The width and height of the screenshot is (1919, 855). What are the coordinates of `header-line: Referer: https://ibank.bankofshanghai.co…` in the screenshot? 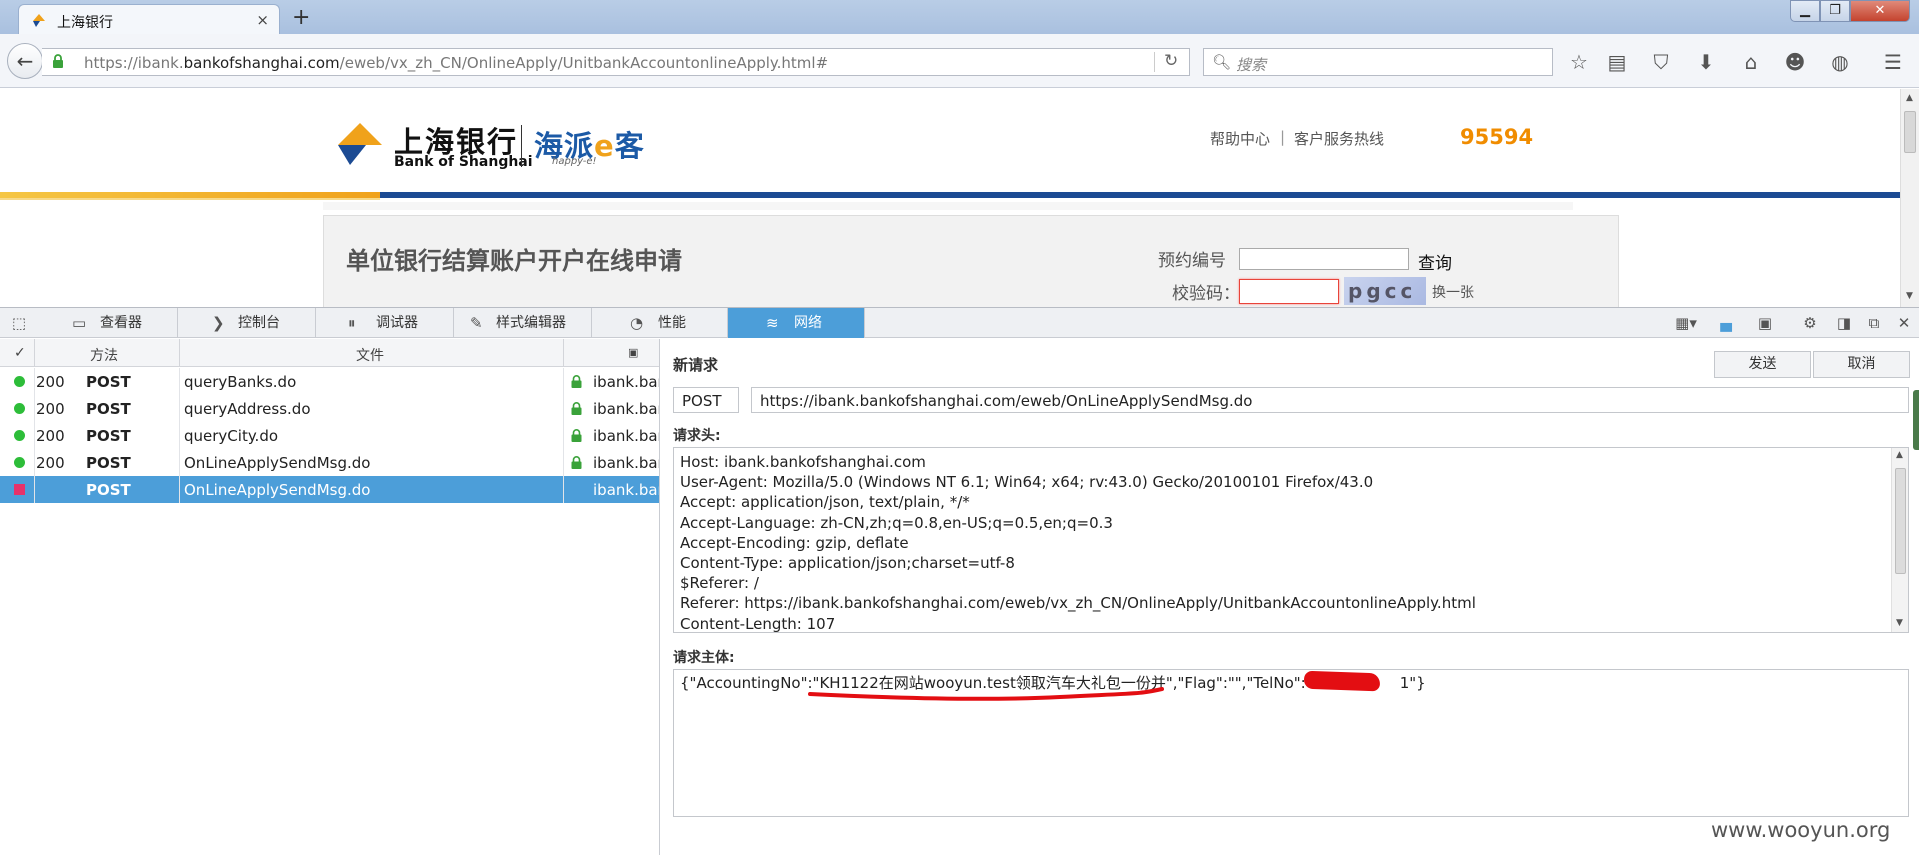 It's located at (1078, 603).